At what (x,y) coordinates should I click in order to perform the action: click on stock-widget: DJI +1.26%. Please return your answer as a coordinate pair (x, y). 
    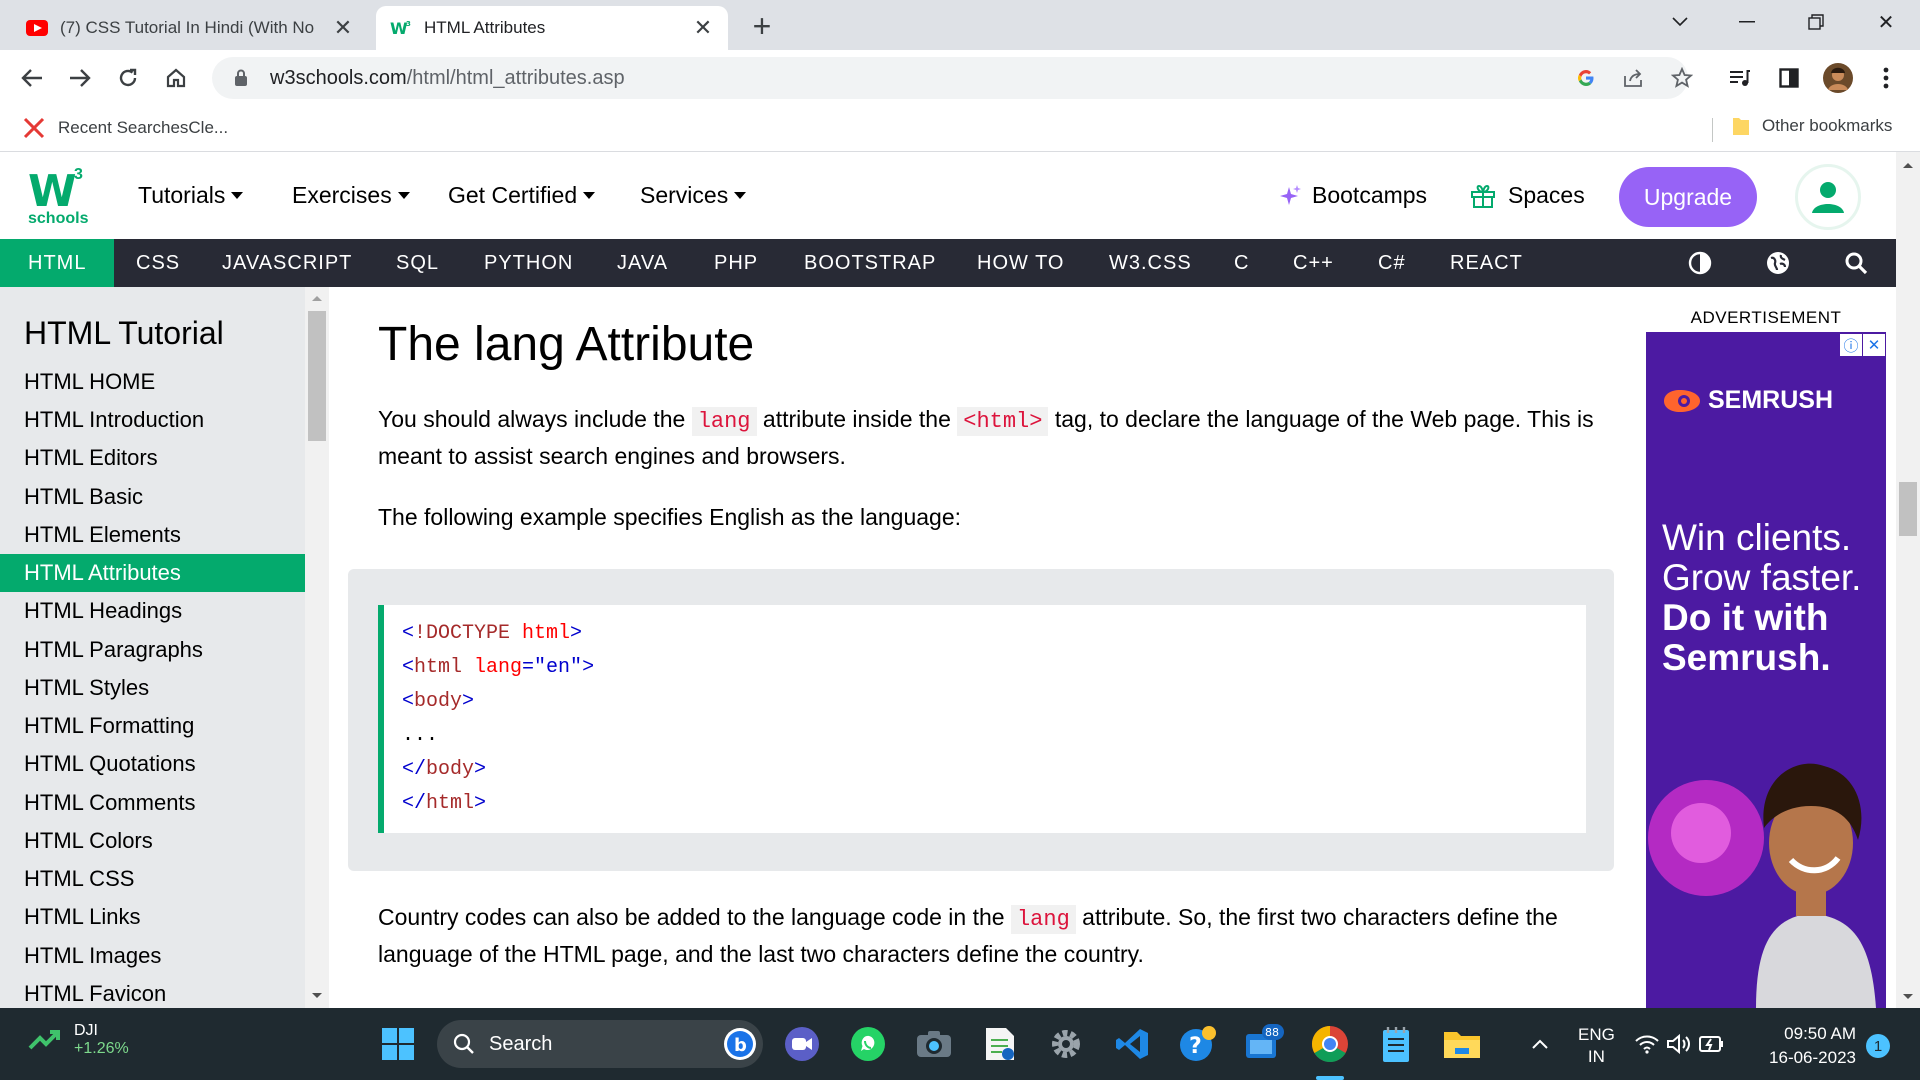
    Looking at the image, I should click on (78, 1040).